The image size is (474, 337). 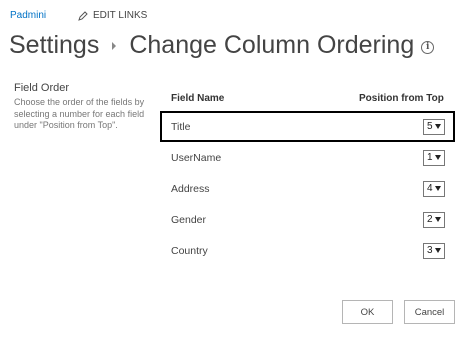 I want to click on field-row-username: UserName 1, so click(x=307, y=158).